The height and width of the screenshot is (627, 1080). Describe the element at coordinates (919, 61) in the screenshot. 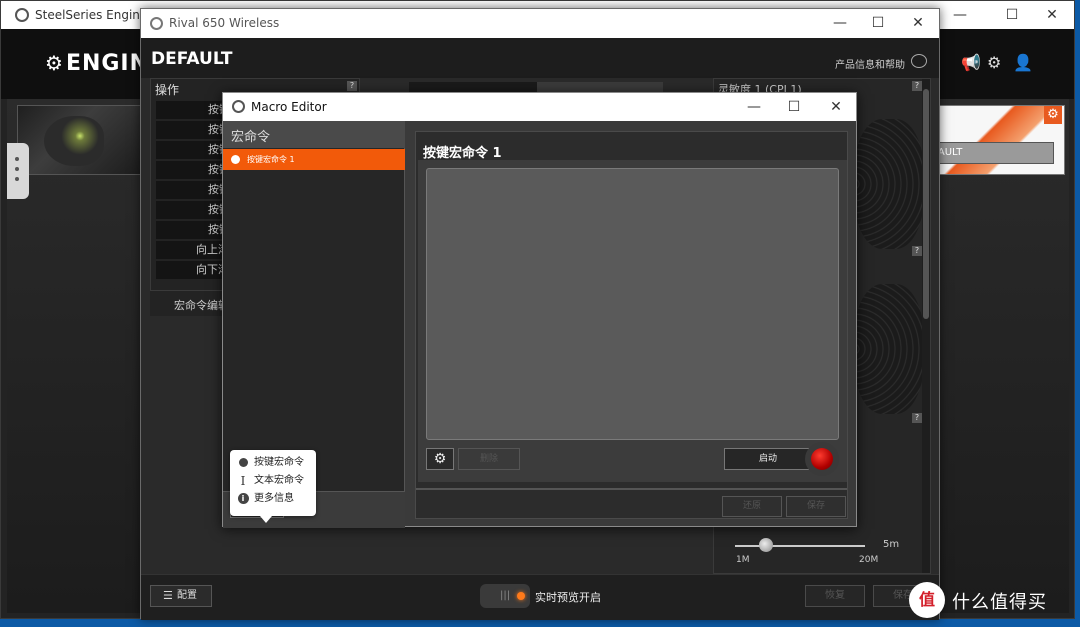

I see `chat-bubble-icon` at that location.